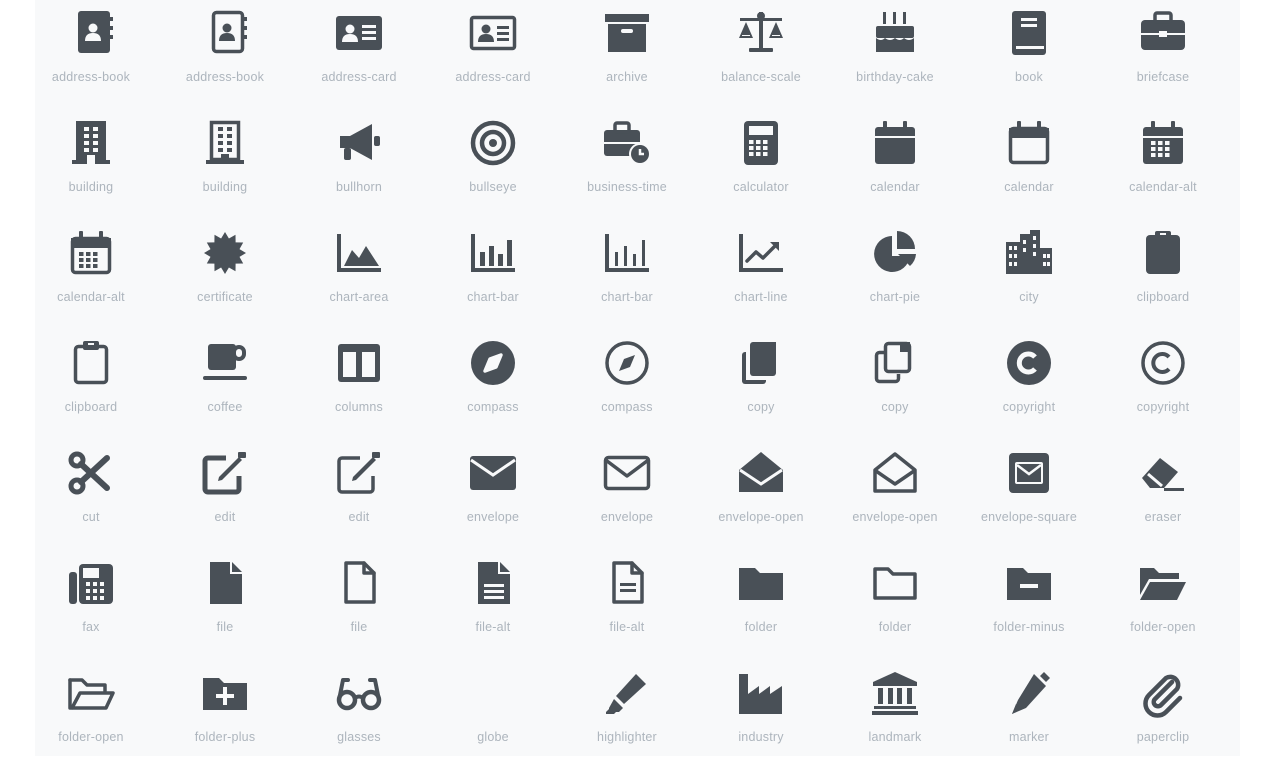 This screenshot has width=1275, height=770. Describe the element at coordinates (1163, 385) in the screenshot. I see `icon-tile-copyright-regular: copyright` at that location.